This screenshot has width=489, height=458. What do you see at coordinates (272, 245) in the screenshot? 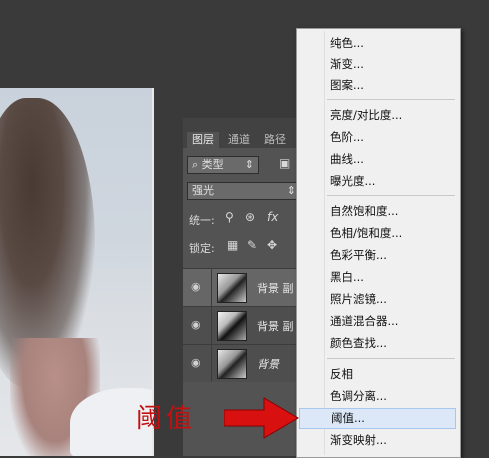
I see `lock-move-icon: ✥` at bounding box center [272, 245].